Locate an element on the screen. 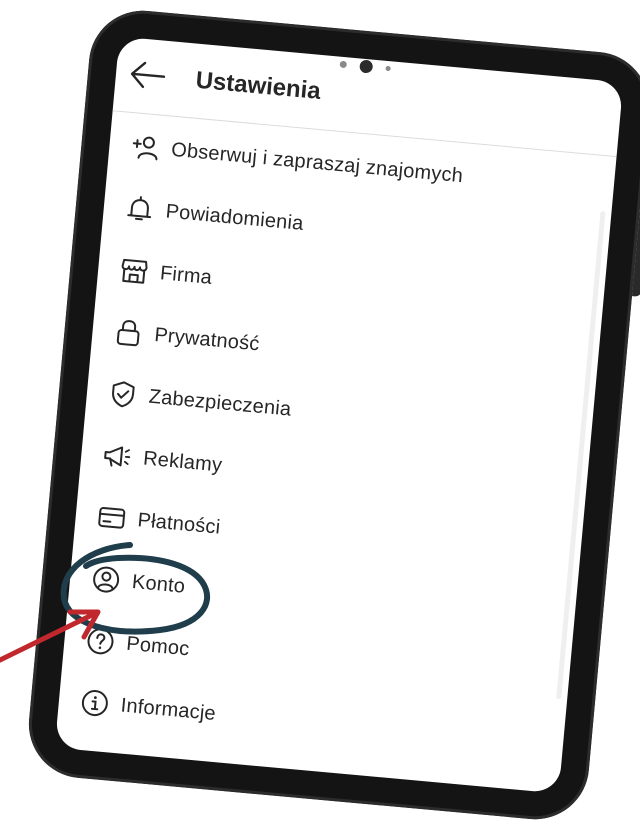 Image resolution: width=640 pixels, height=835 pixels. card-icon is located at coordinates (111, 517).